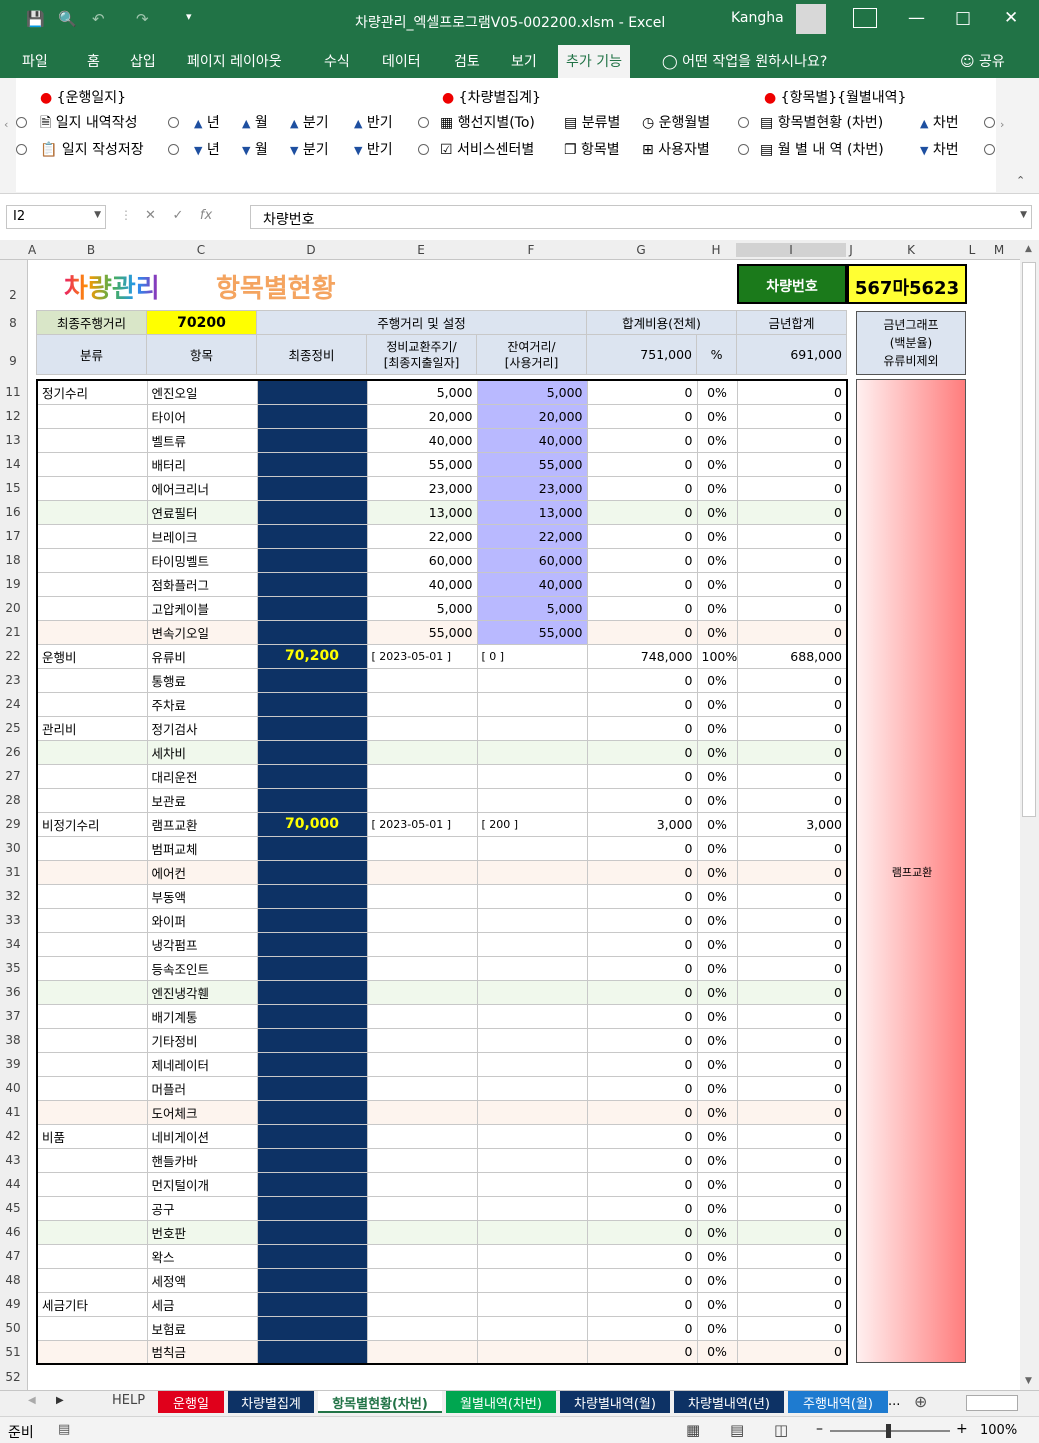  What do you see at coordinates (202, 1064) in the screenshot?
I see `item-cell: 제네레이터` at bounding box center [202, 1064].